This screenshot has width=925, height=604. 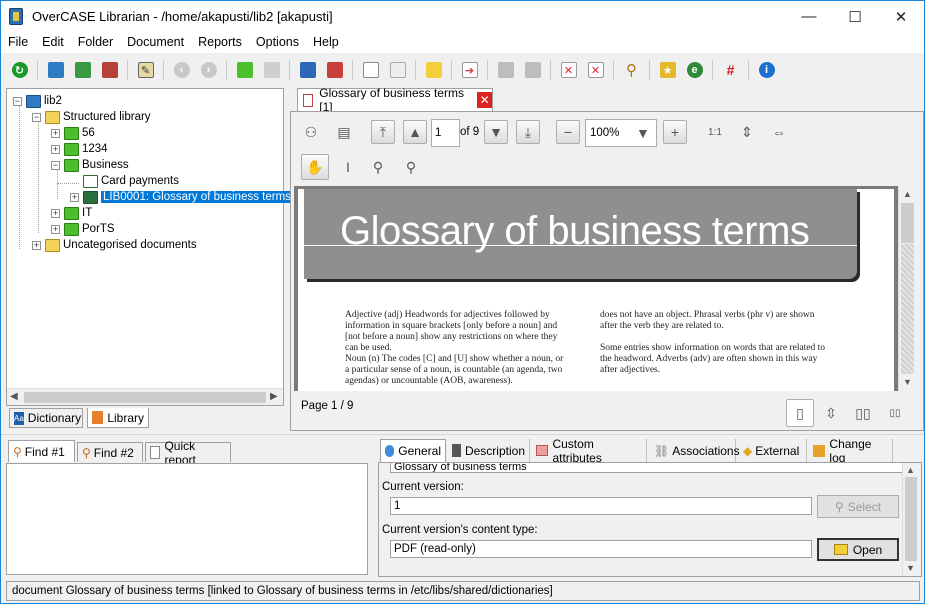 What do you see at coordinates (411, 167) in the screenshot?
I see `dynamic-zoom-button: ⚲` at bounding box center [411, 167].